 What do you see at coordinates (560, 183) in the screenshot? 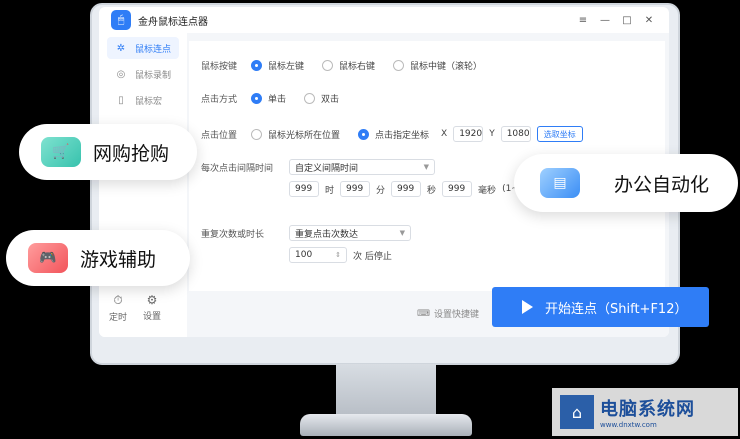
I see `document-icon: ▤` at bounding box center [560, 183].